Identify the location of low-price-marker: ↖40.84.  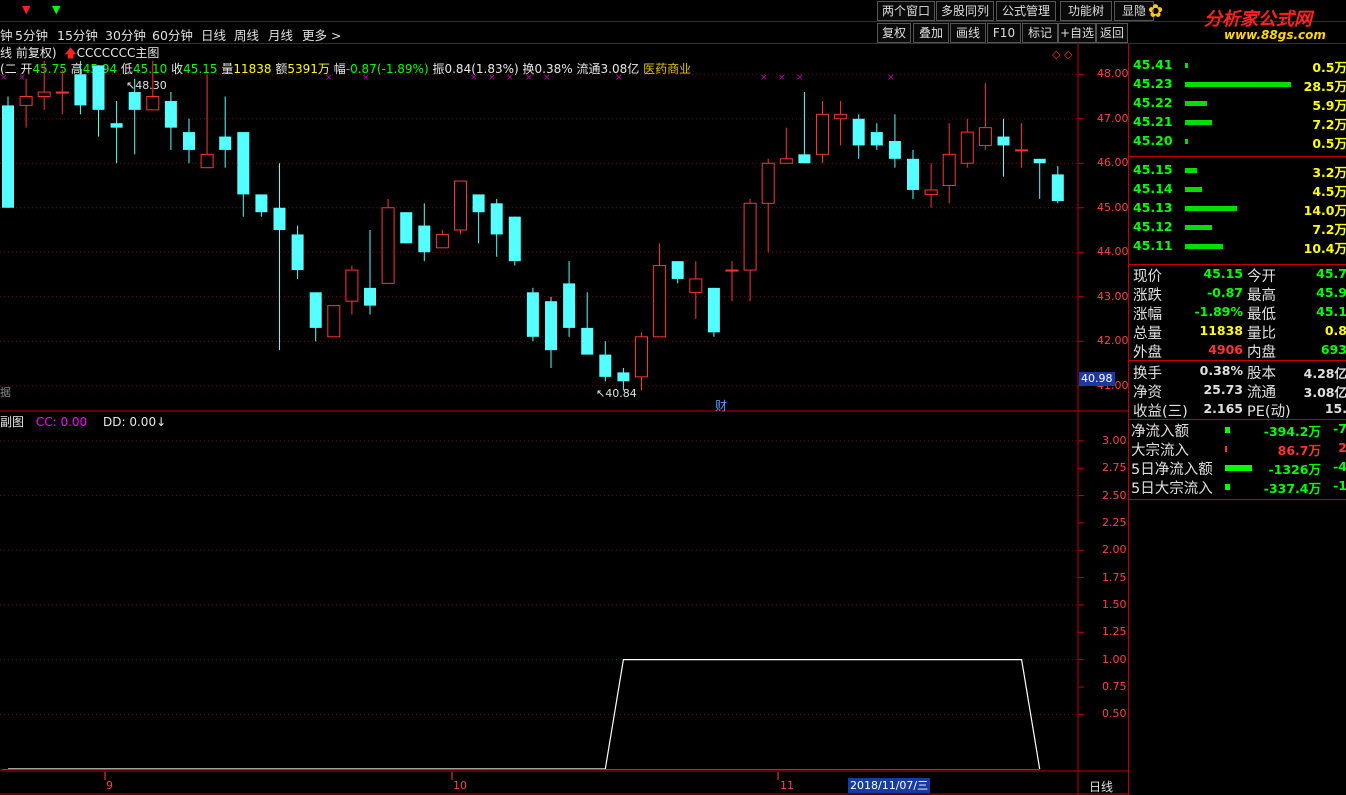
(616, 393).